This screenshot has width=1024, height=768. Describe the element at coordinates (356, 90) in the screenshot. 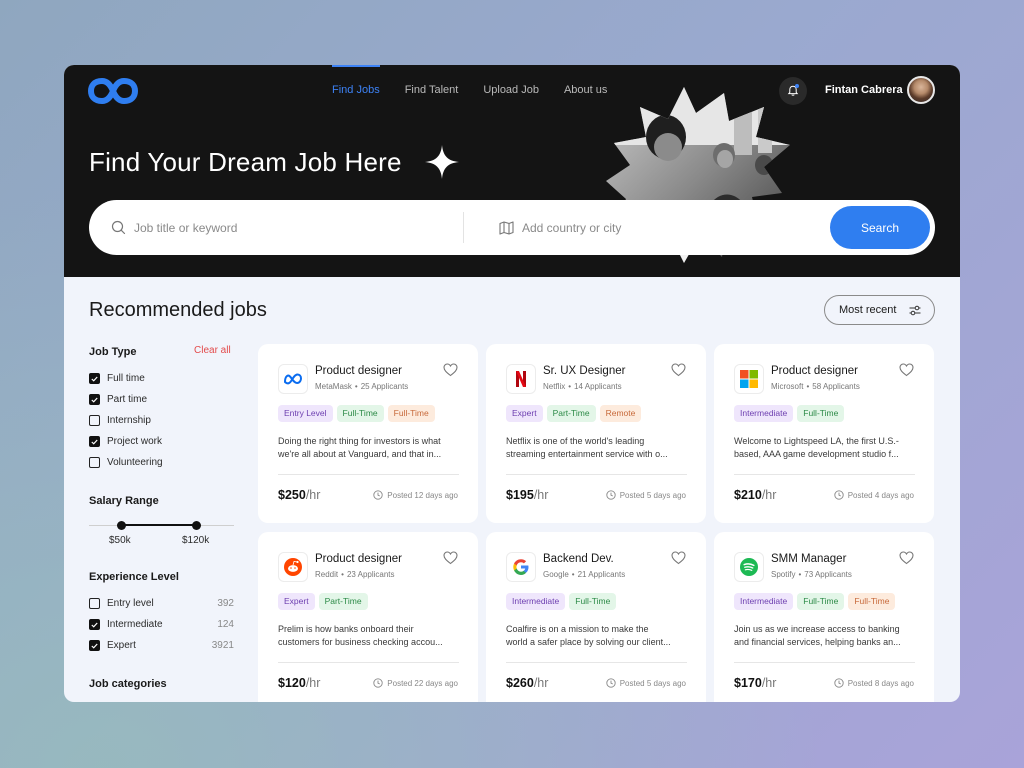

I see `nav-find-jobs: Find Jobs` at that location.